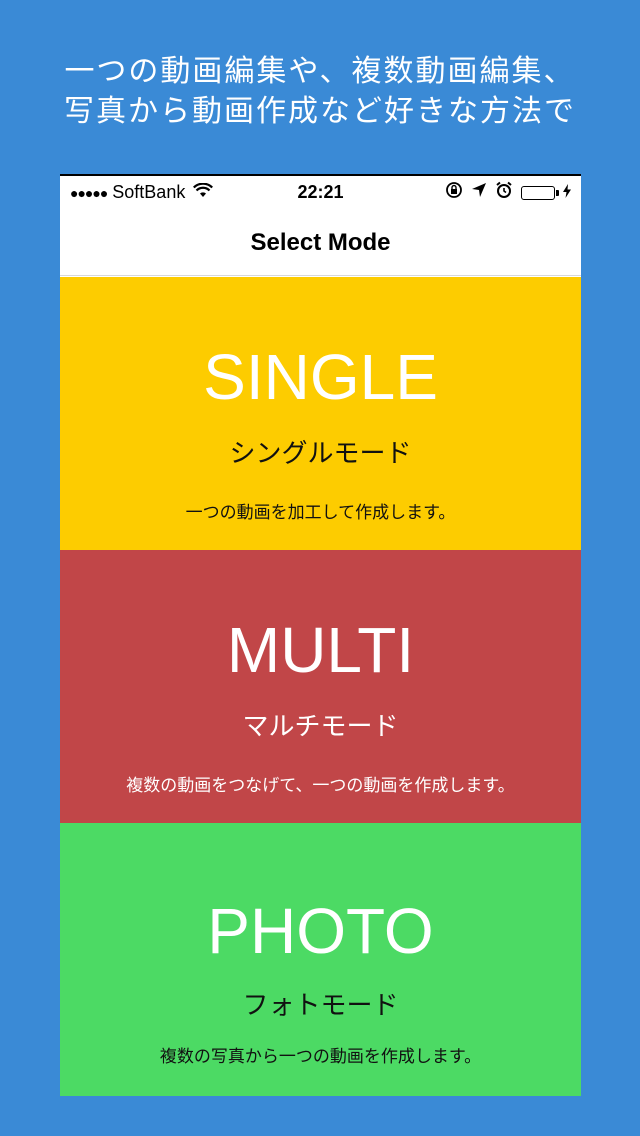 The width and height of the screenshot is (640, 1136). Describe the element at coordinates (454, 192) in the screenshot. I see `rotation-lock-icon` at that location.